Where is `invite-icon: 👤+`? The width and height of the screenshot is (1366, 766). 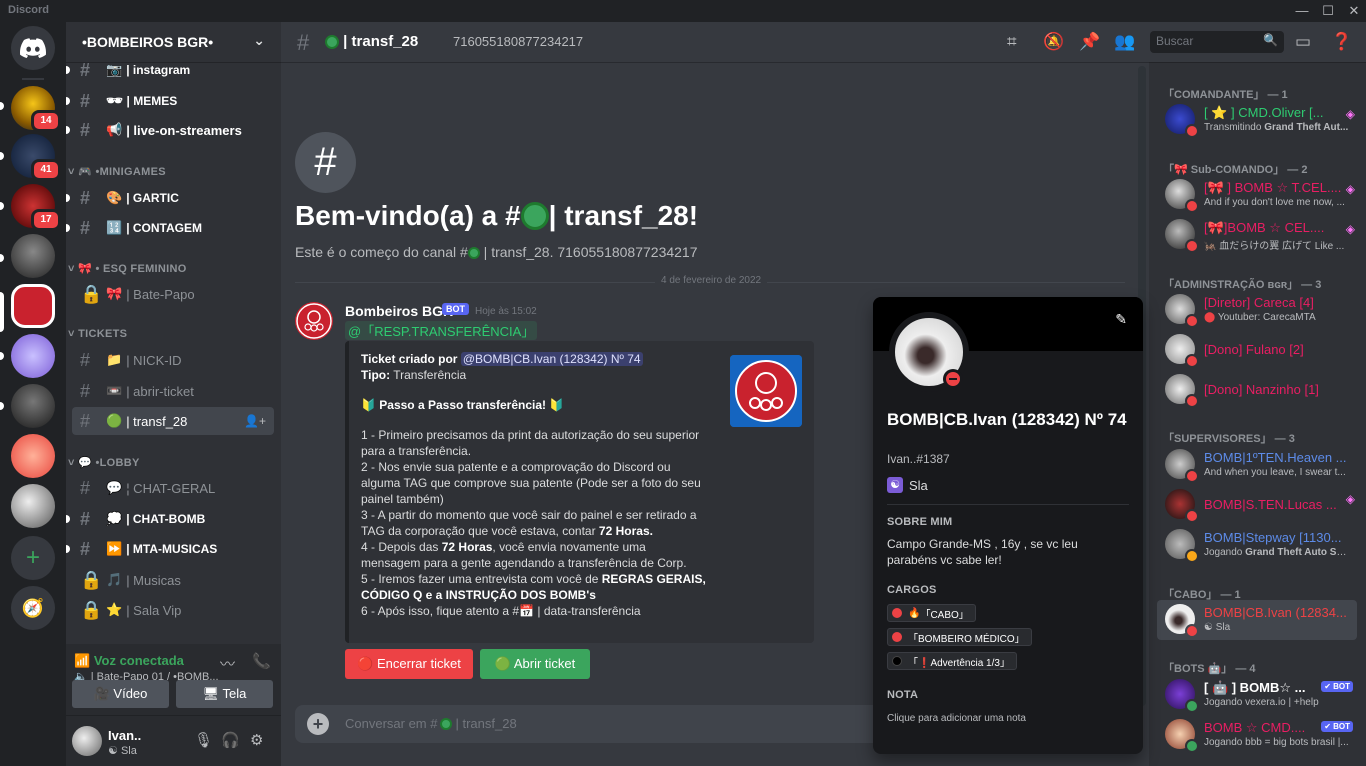 invite-icon: 👤+ is located at coordinates (255, 421).